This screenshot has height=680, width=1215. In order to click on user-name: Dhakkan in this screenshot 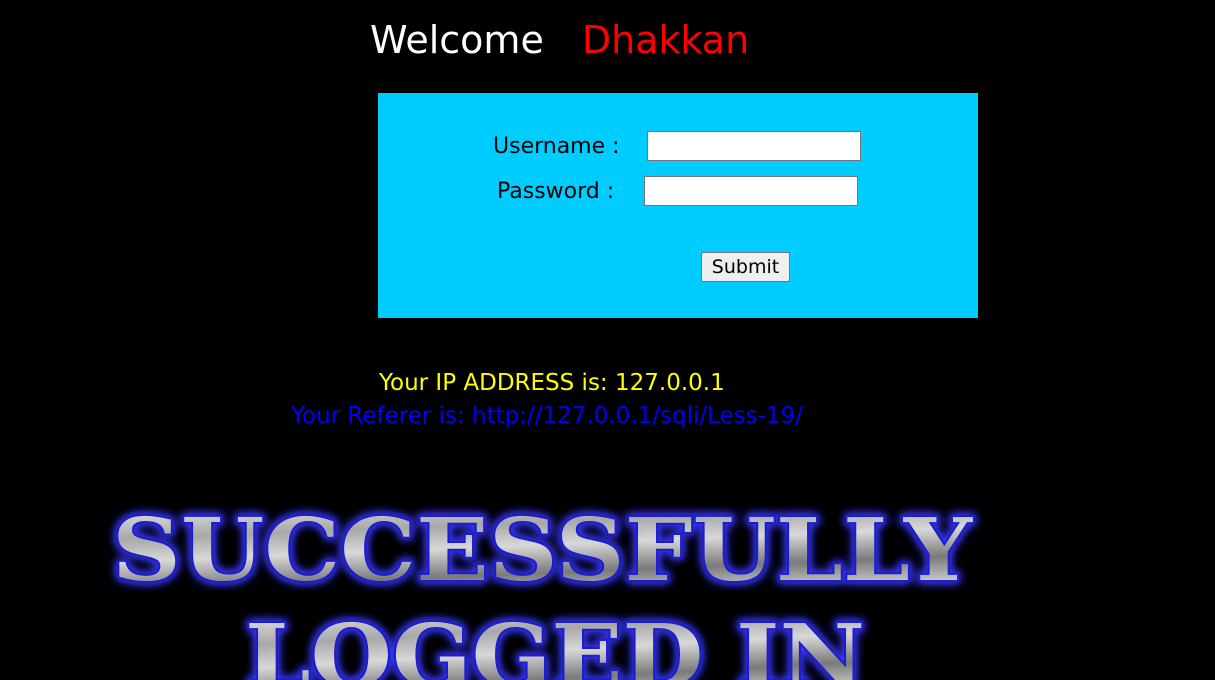, I will do `click(665, 40)`.